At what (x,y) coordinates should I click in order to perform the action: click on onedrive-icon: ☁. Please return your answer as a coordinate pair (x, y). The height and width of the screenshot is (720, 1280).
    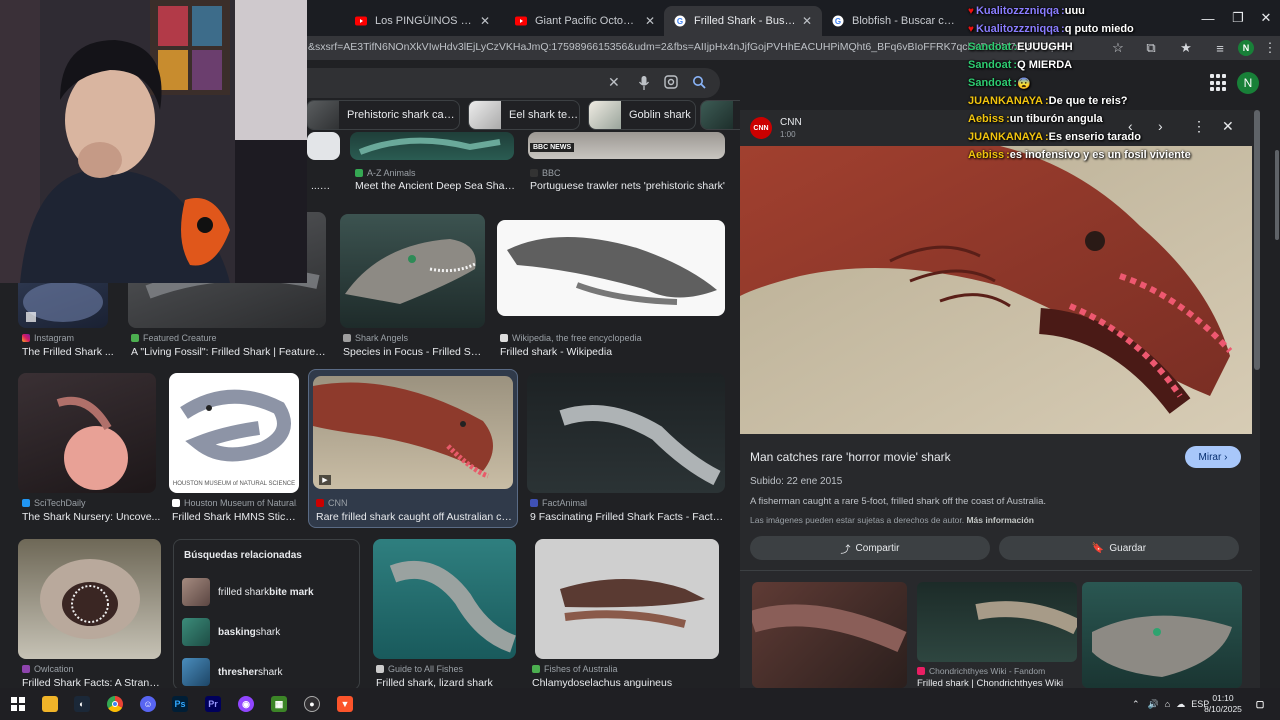
    Looking at the image, I should click on (1180, 704).